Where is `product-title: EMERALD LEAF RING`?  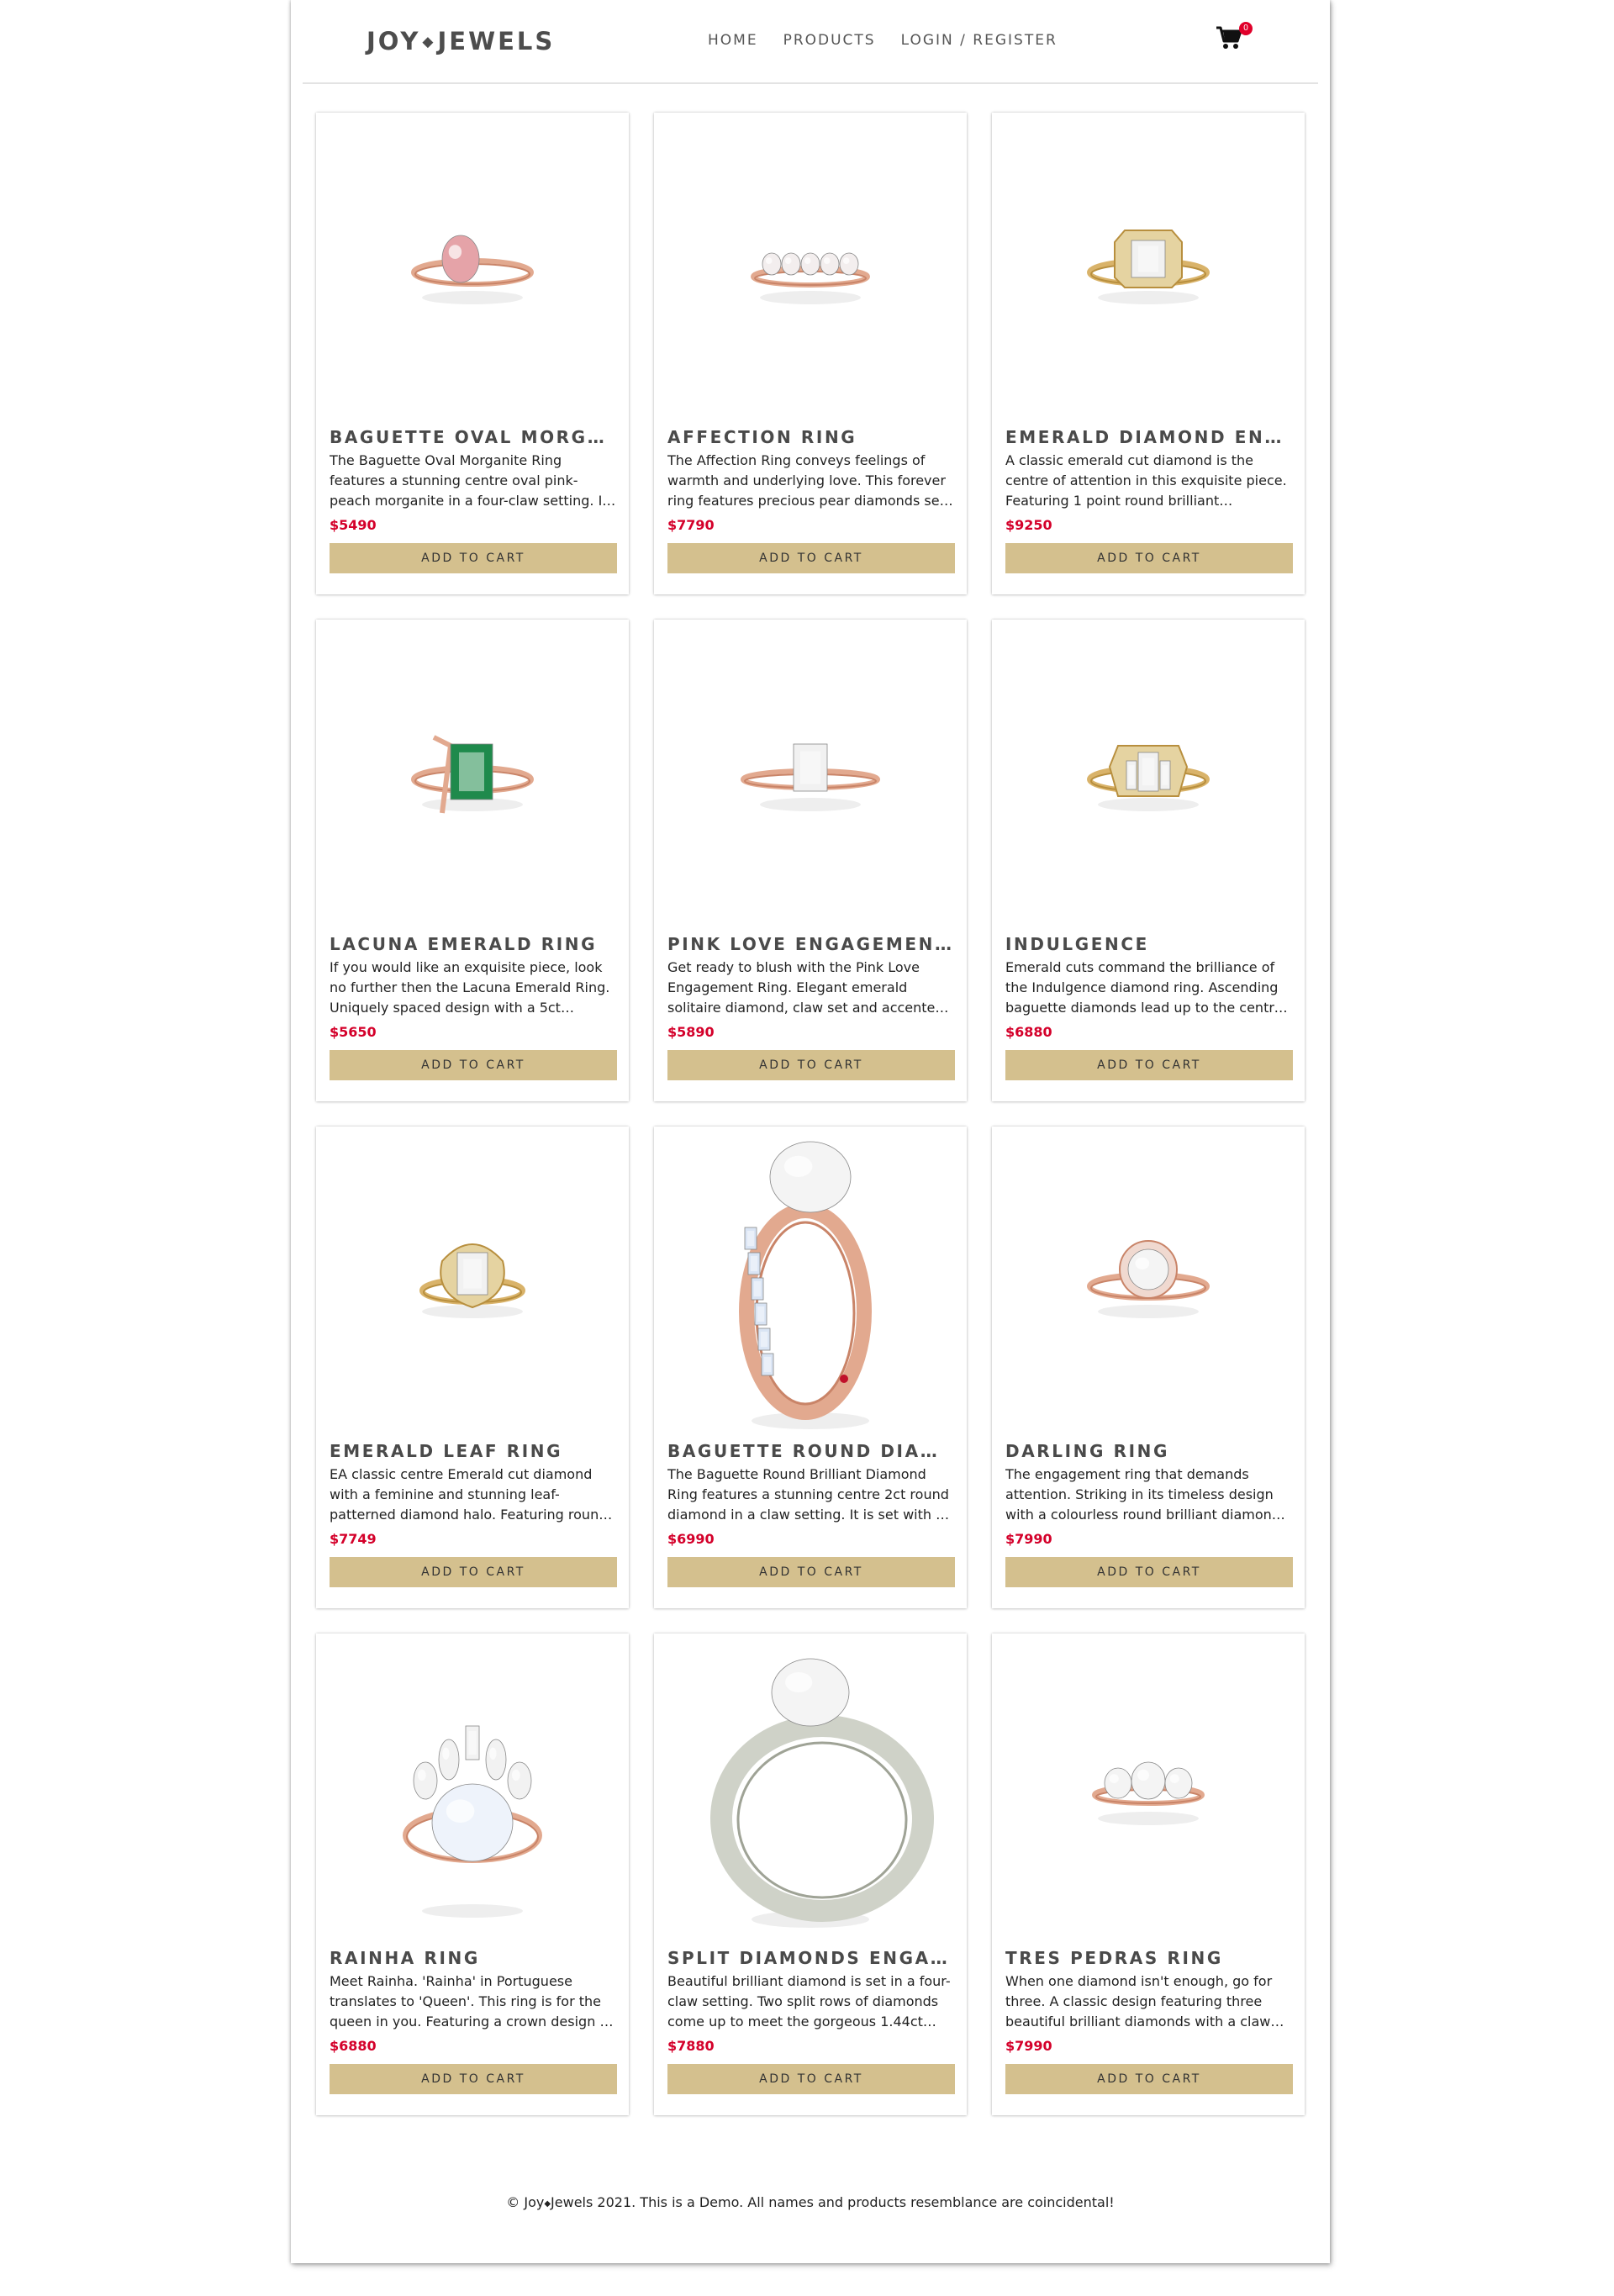
product-title: EMERALD LEAF RING is located at coordinates (473, 1451).